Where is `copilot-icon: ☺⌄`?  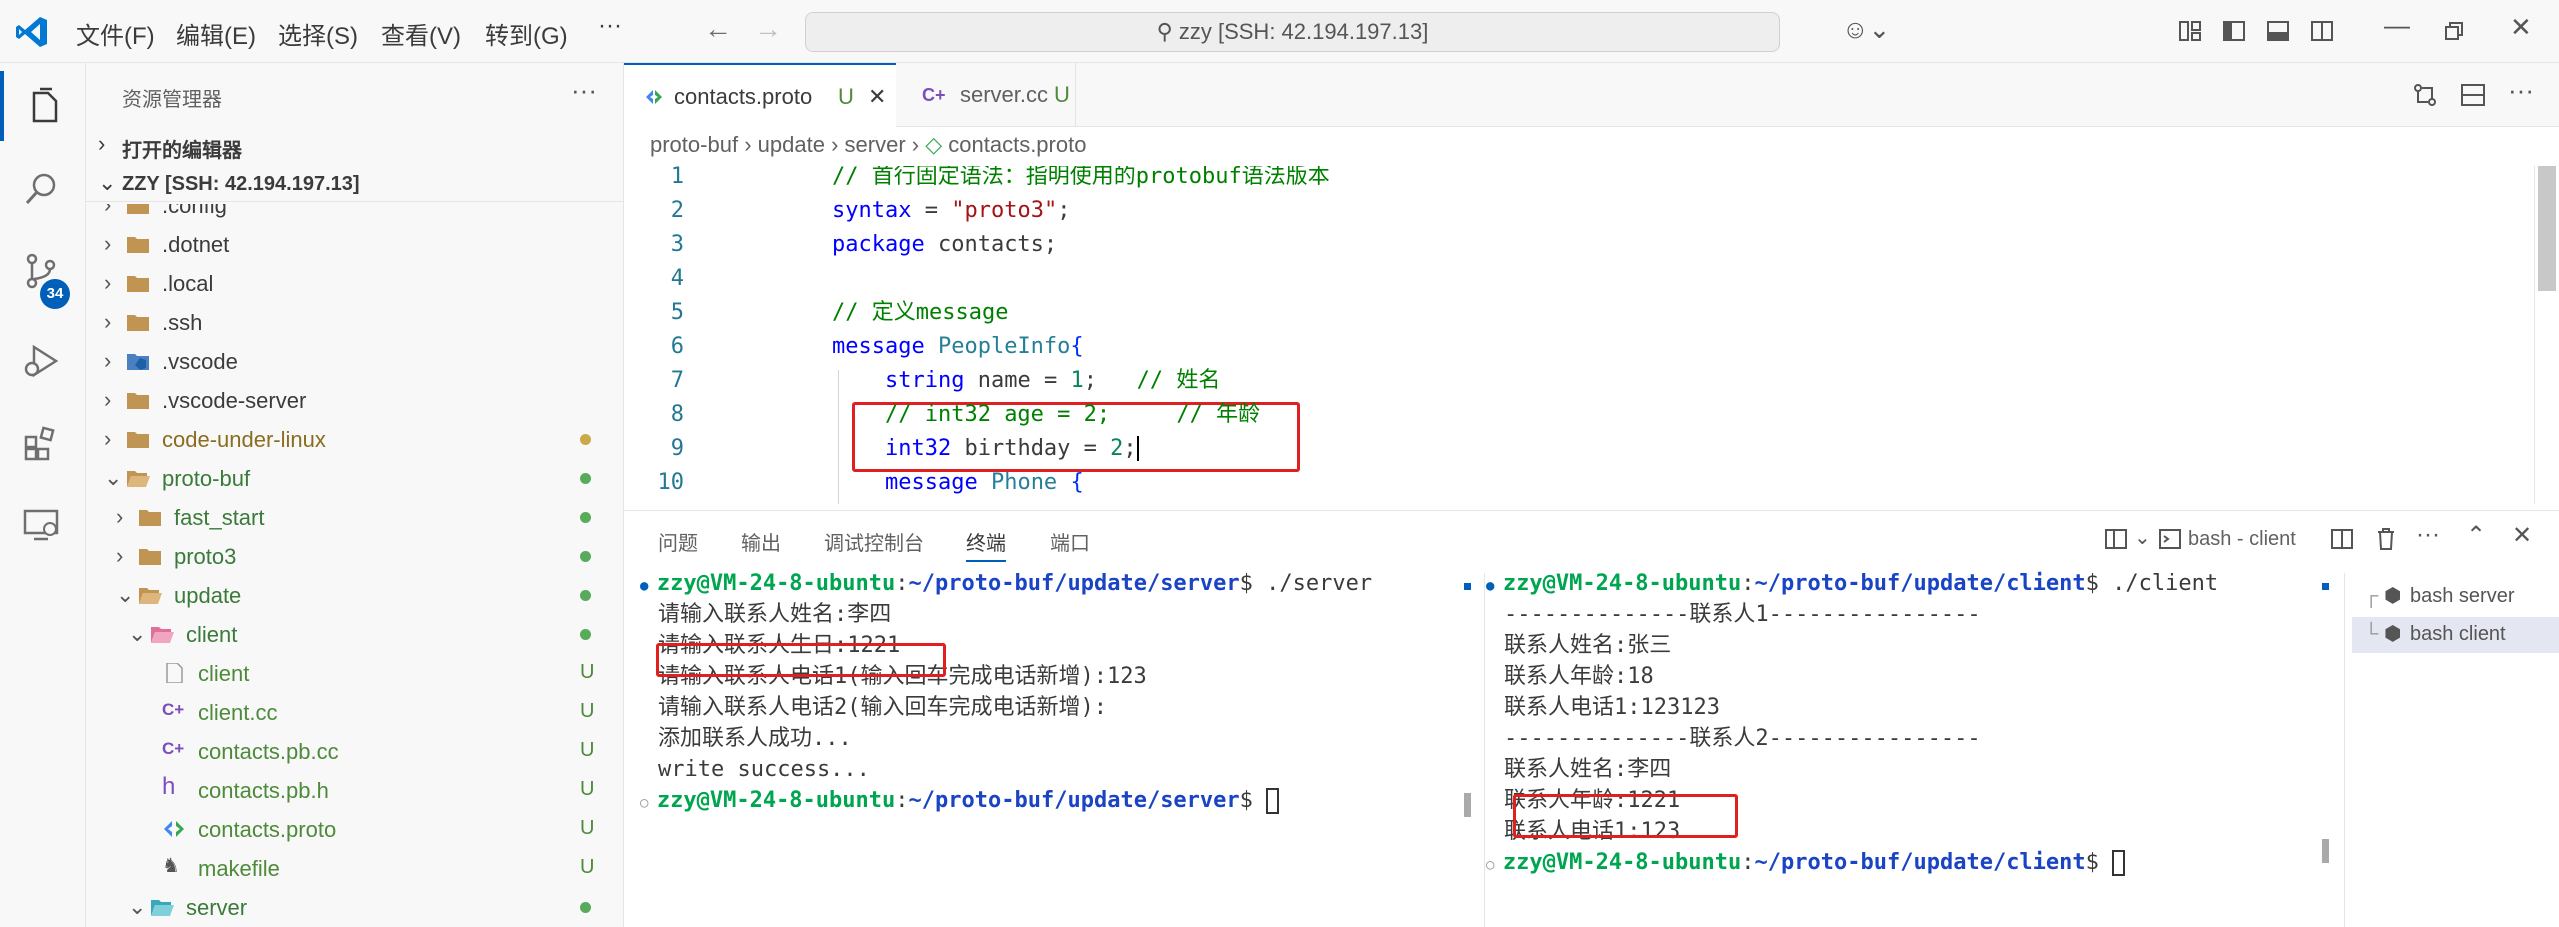 copilot-icon: ☺⌄ is located at coordinates (1866, 29).